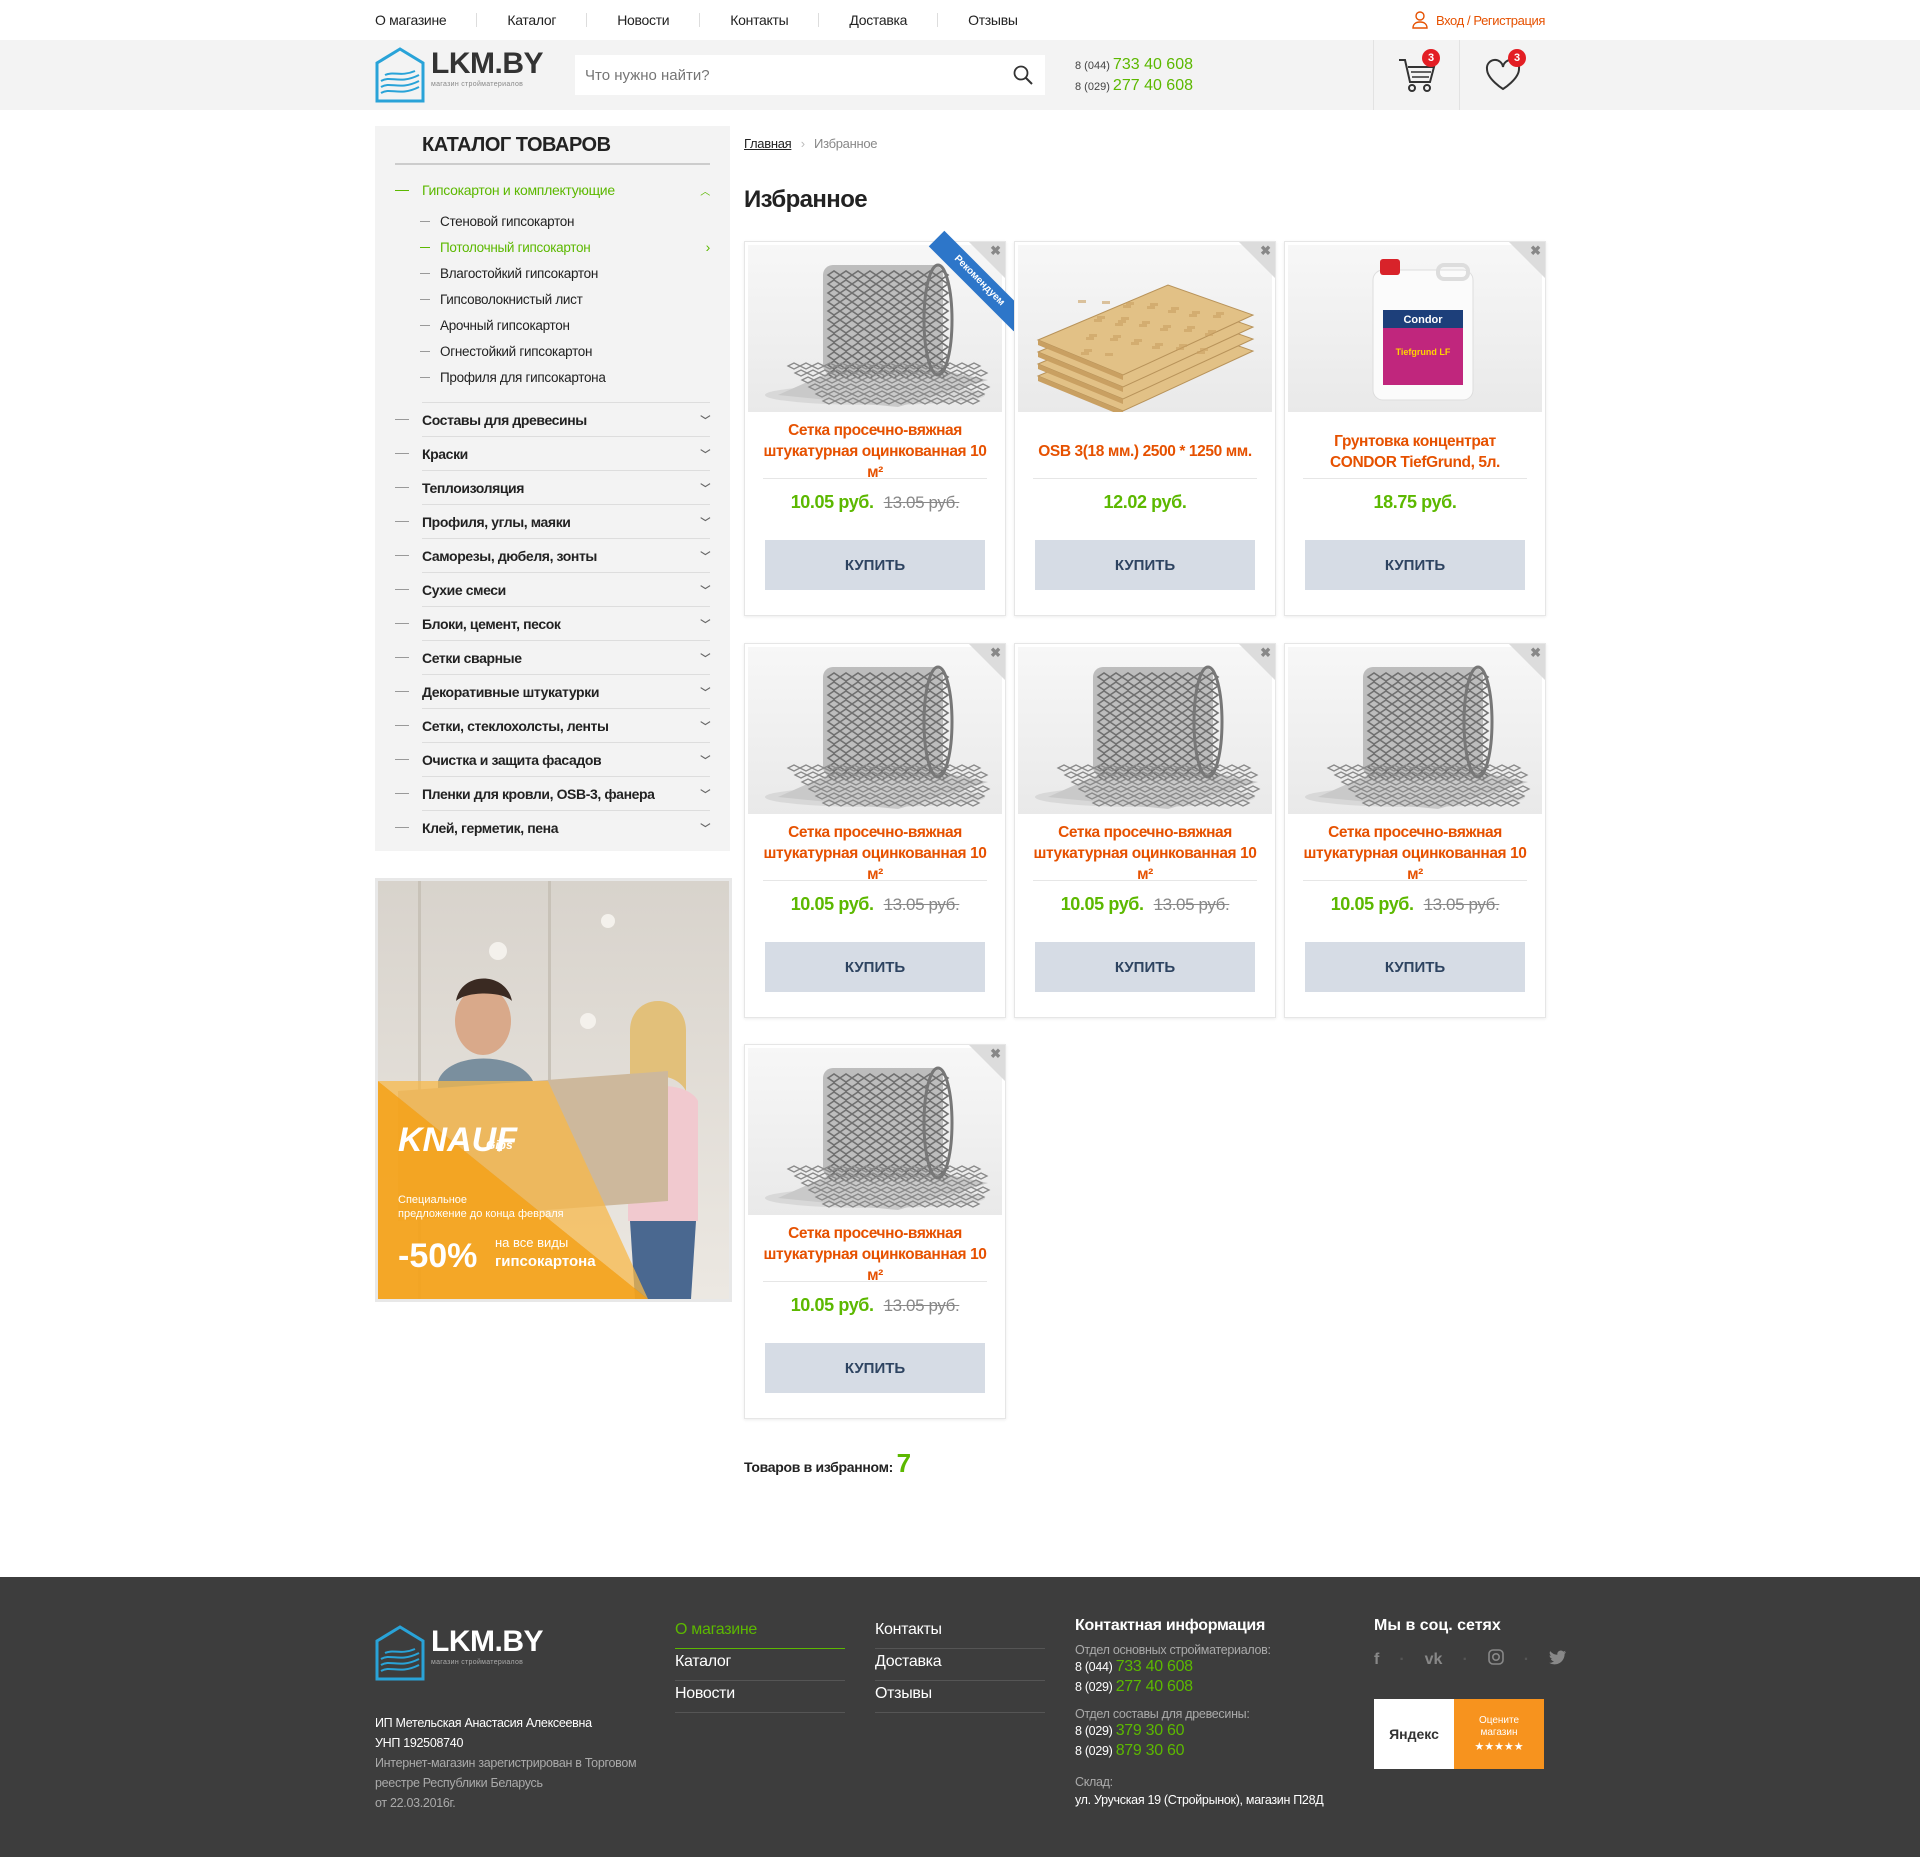 Image resolution: width=1920 pixels, height=1857 pixels. Describe the element at coordinates (1459, 1734) in the screenshot. I see `yandex-rating-widget: Яндекс Оцените магазин ★★★★★` at that location.